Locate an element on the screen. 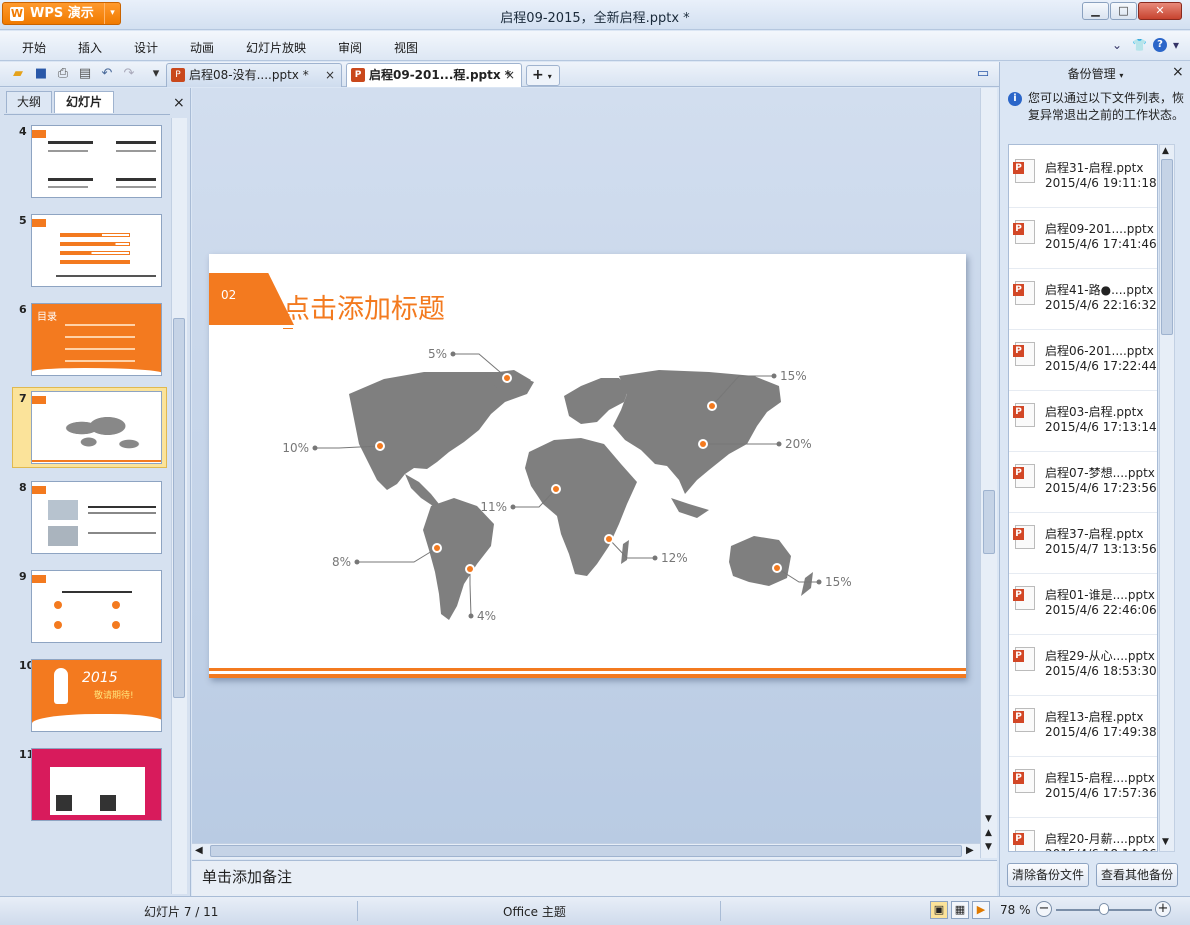 The height and width of the screenshot is (925, 1190). backup-file-item: 启程01-谁是....pptx2015/4/6 22:46:06 is located at coordinates (1083, 604).